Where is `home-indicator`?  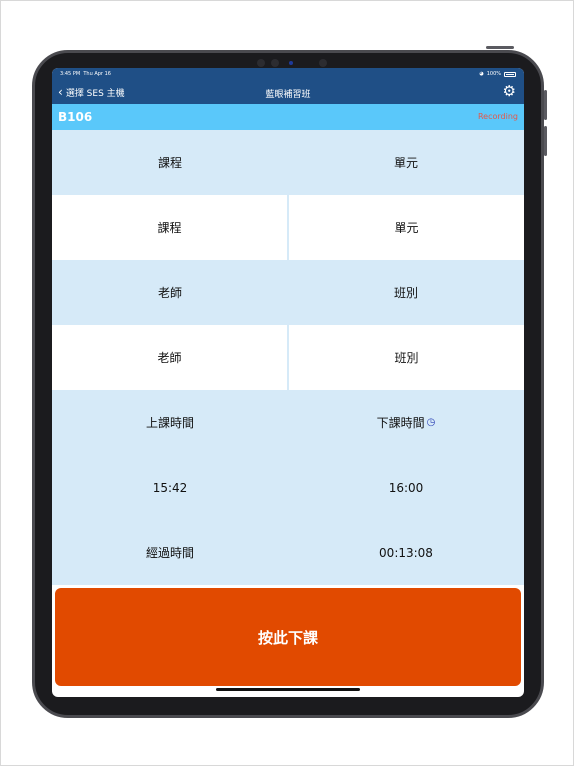
home-indicator is located at coordinates (288, 689).